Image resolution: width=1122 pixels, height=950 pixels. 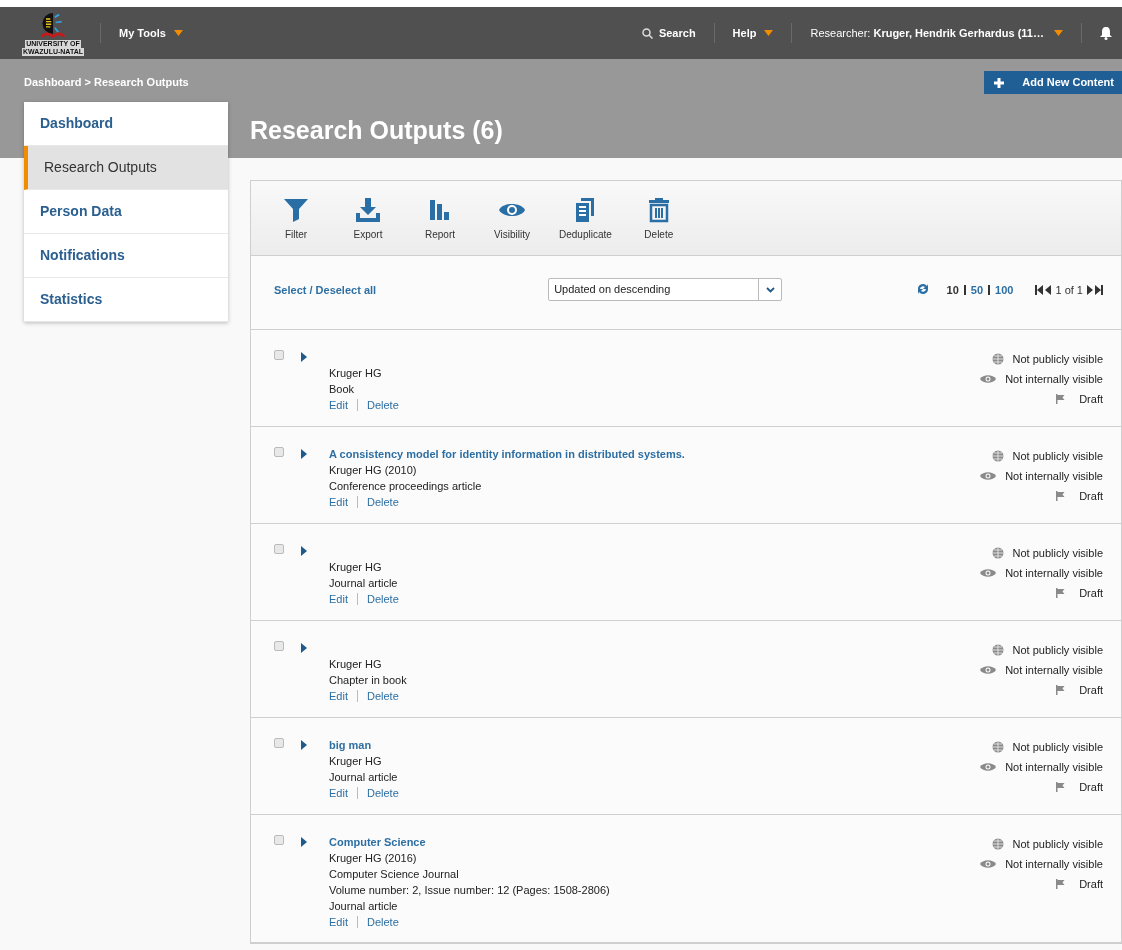 I want to click on page-indicator: 1 of 1, so click(x=1069, y=290).